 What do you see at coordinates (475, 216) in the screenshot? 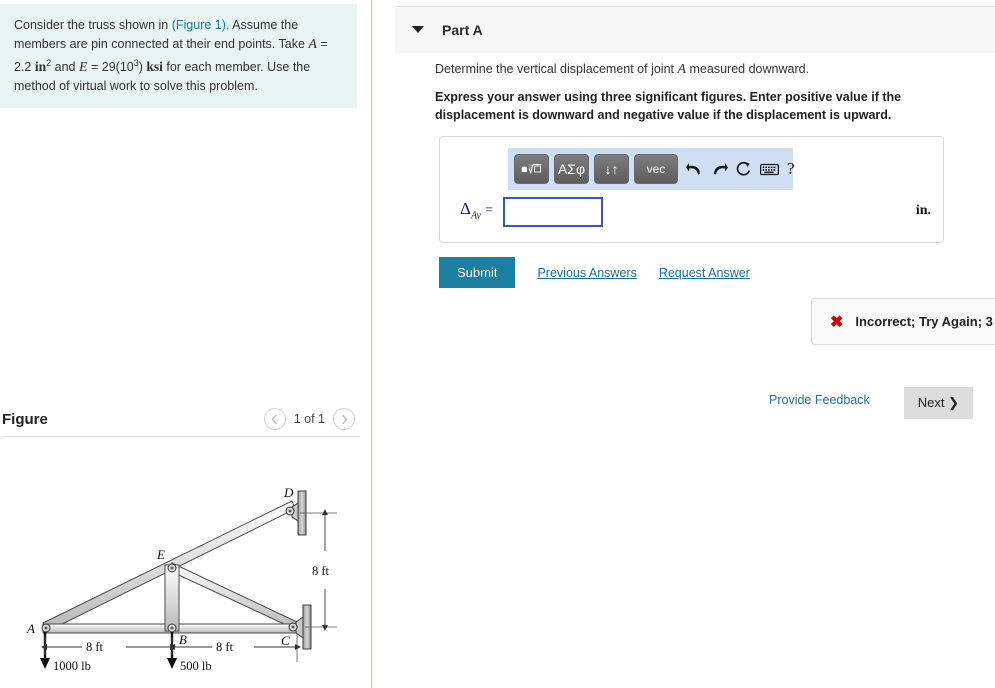
I see `answer-subscript: Av` at bounding box center [475, 216].